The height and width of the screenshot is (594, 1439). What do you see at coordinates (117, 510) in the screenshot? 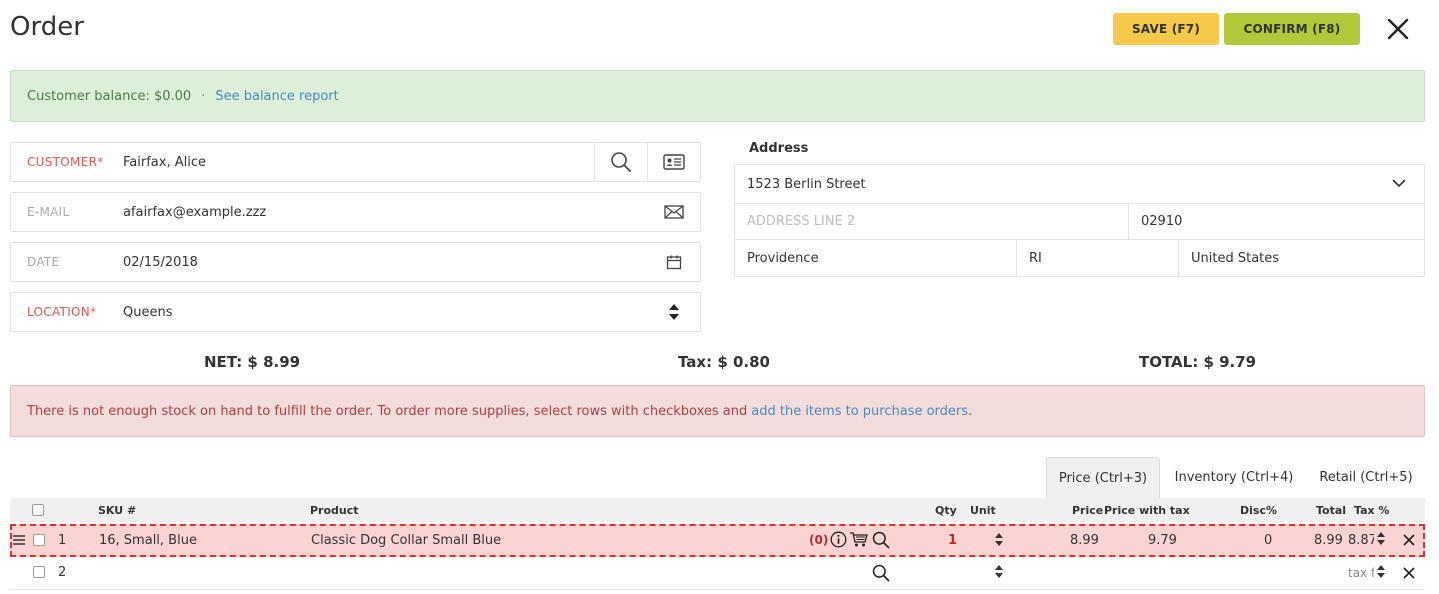
I see `col-sku: SKU #` at bounding box center [117, 510].